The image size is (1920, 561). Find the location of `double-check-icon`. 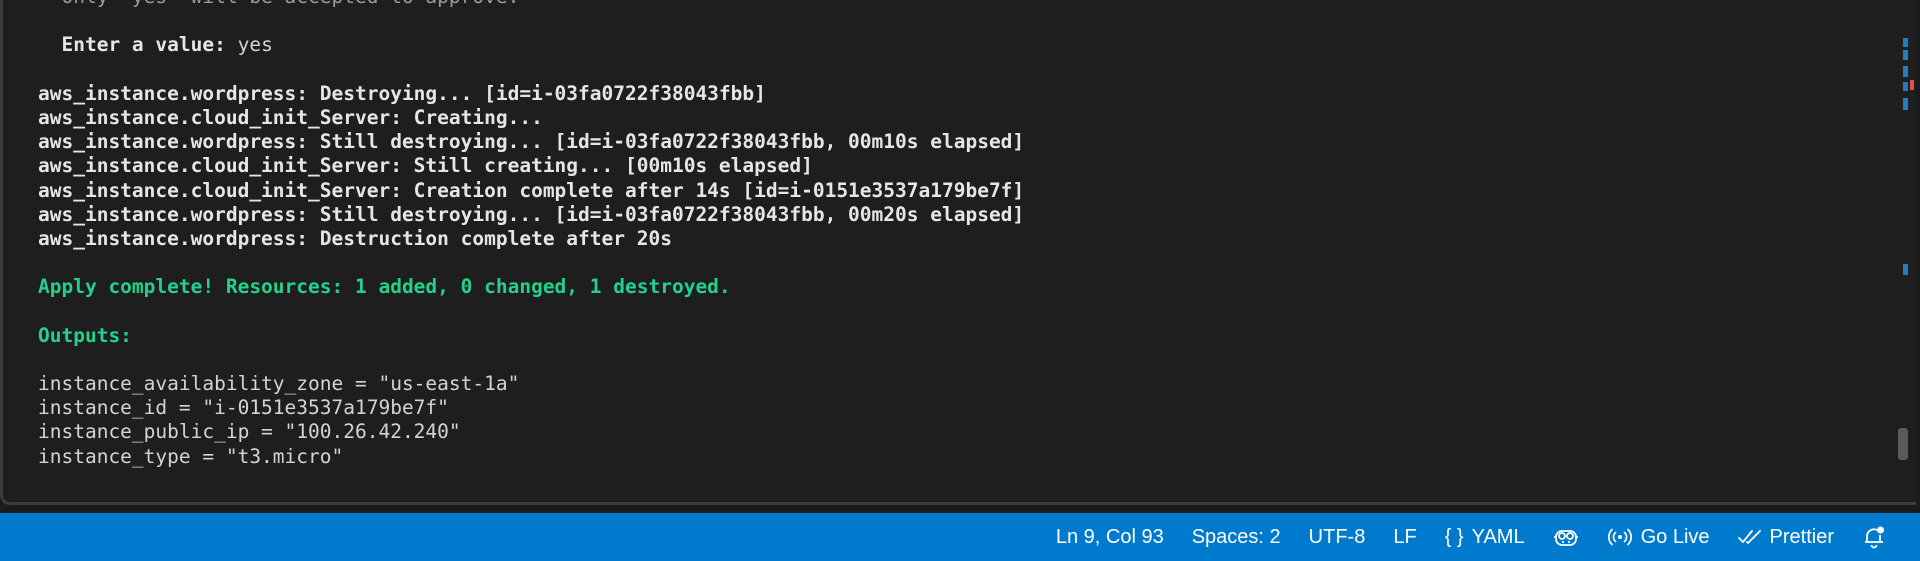

double-check-icon is located at coordinates (1749, 537).